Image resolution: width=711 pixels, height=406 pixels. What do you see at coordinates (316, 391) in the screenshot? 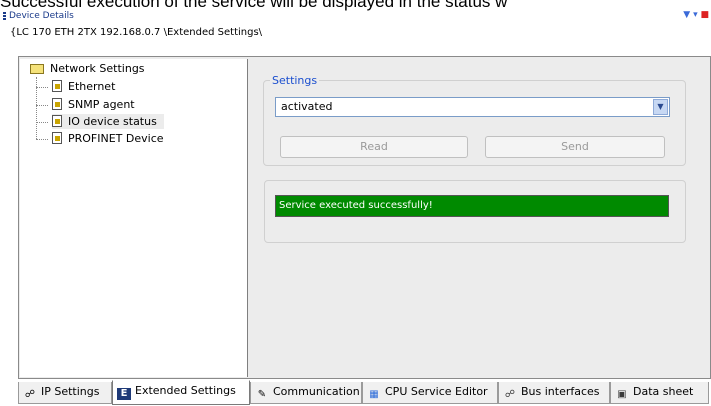
I see `tab-label: Communication` at bounding box center [316, 391].